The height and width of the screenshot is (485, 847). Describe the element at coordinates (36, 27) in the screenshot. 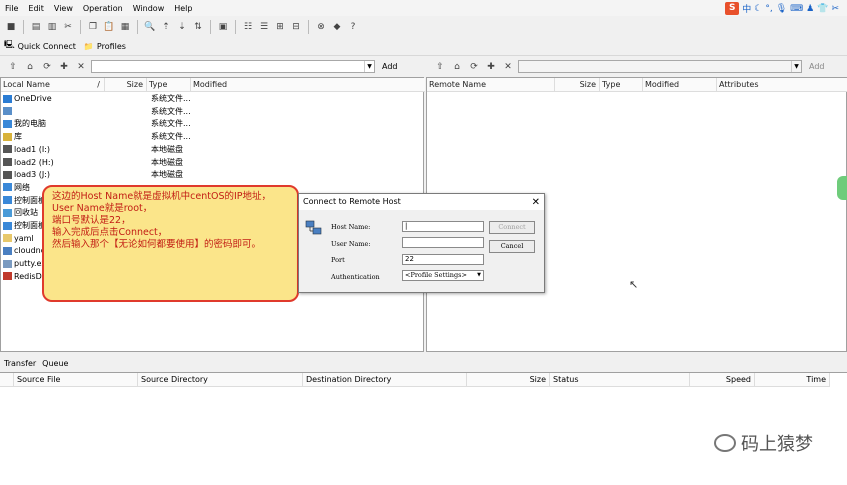

I see `print-icon: ▤` at that location.